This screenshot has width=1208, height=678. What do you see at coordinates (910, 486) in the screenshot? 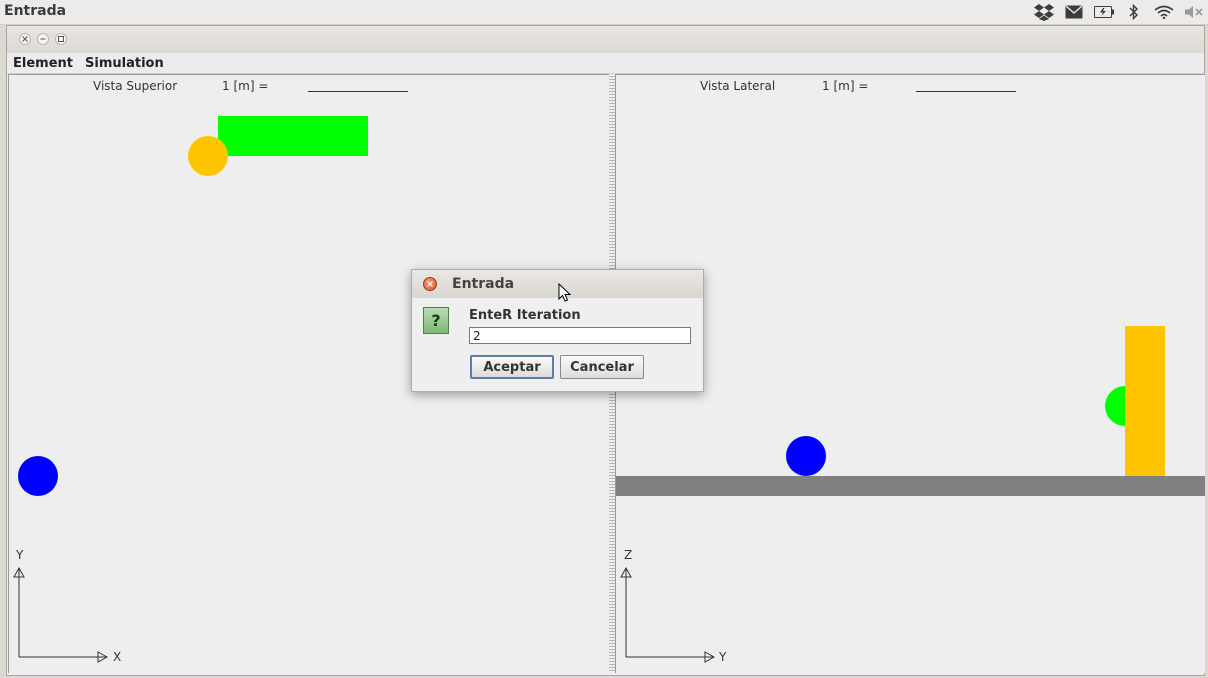
I see `floor-plane` at bounding box center [910, 486].